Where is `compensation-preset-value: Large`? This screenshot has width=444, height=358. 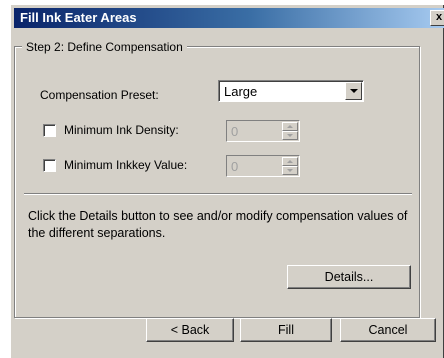 compensation-preset-value: Large is located at coordinates (241, 91).